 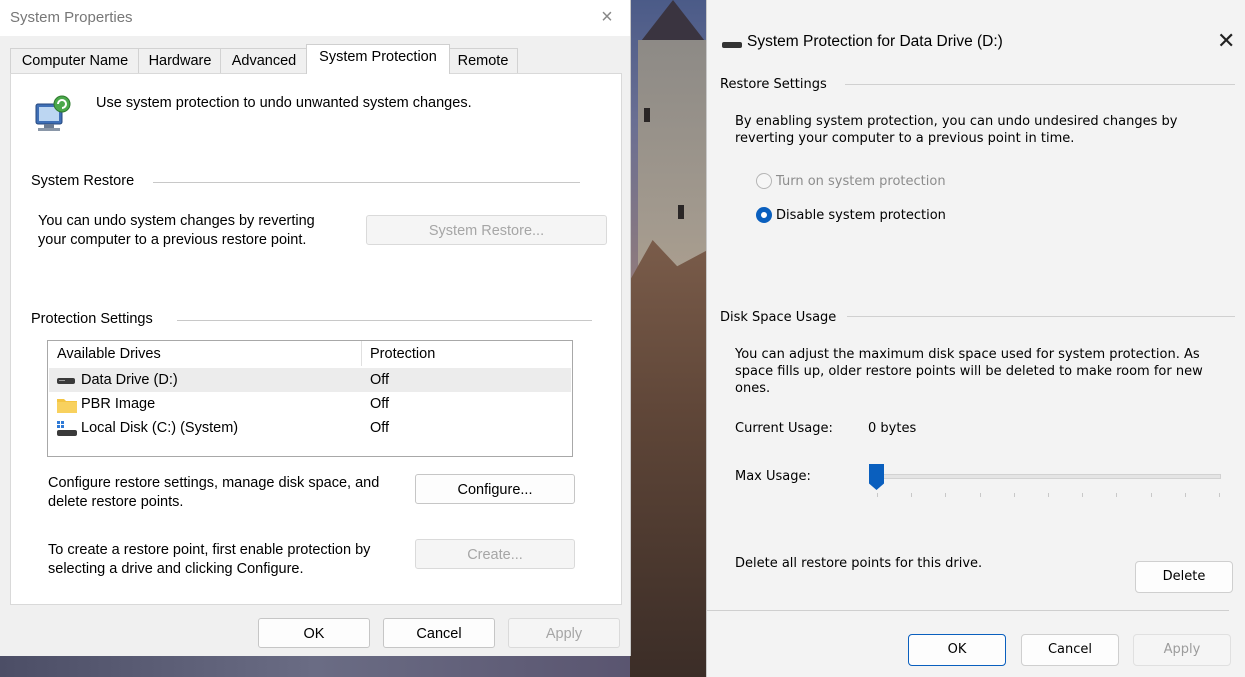 What do you see at coordinates (876, 477) in the screenshot?
I see `max-usage-slider-thumb` at bounding box center [876, 477].